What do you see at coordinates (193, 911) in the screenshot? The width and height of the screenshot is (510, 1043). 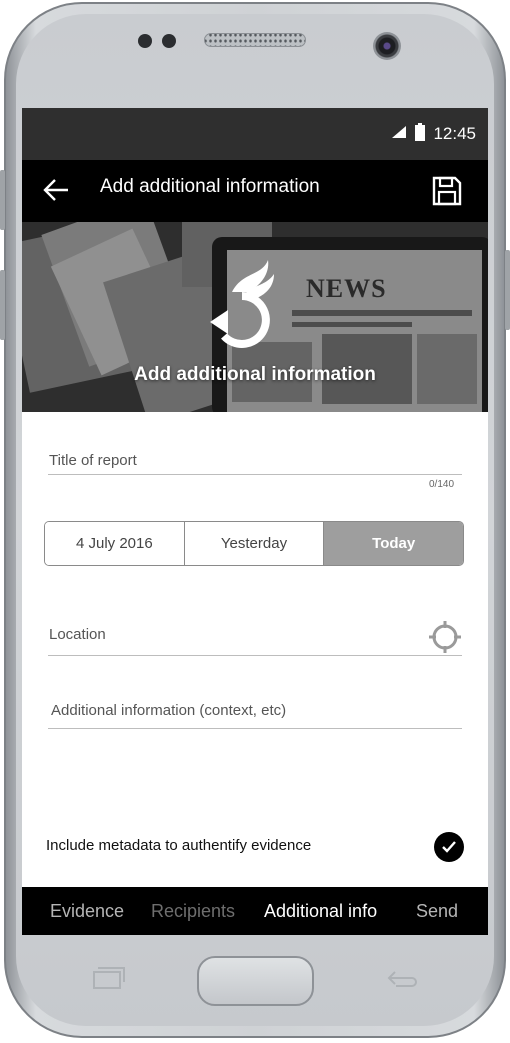 I see `nav-step-recipients: Recipients` at bounding box center [193, 911].